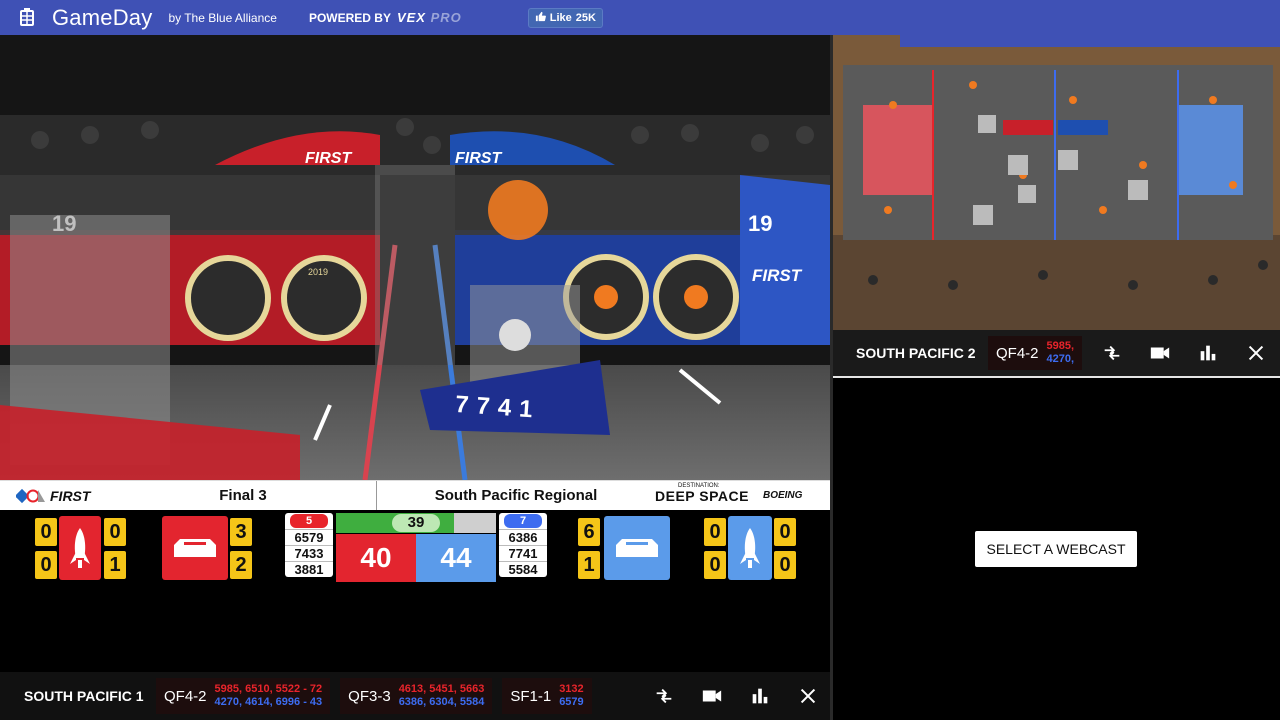 The image size is (1280, 720). What do you see at coordinates (328, 158) in the screenshot?
I see `field-brand-red: FIRST` at bounding box center [328, 158].